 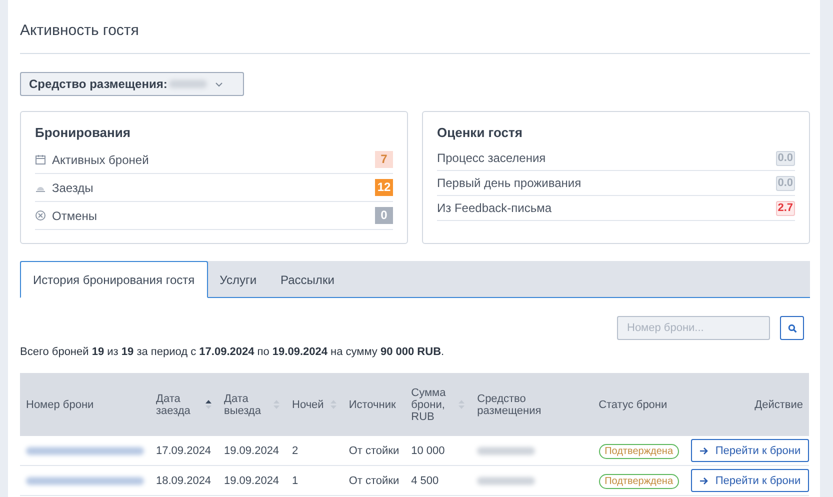 I want to click on search-icon, so click(x=792, y=328).